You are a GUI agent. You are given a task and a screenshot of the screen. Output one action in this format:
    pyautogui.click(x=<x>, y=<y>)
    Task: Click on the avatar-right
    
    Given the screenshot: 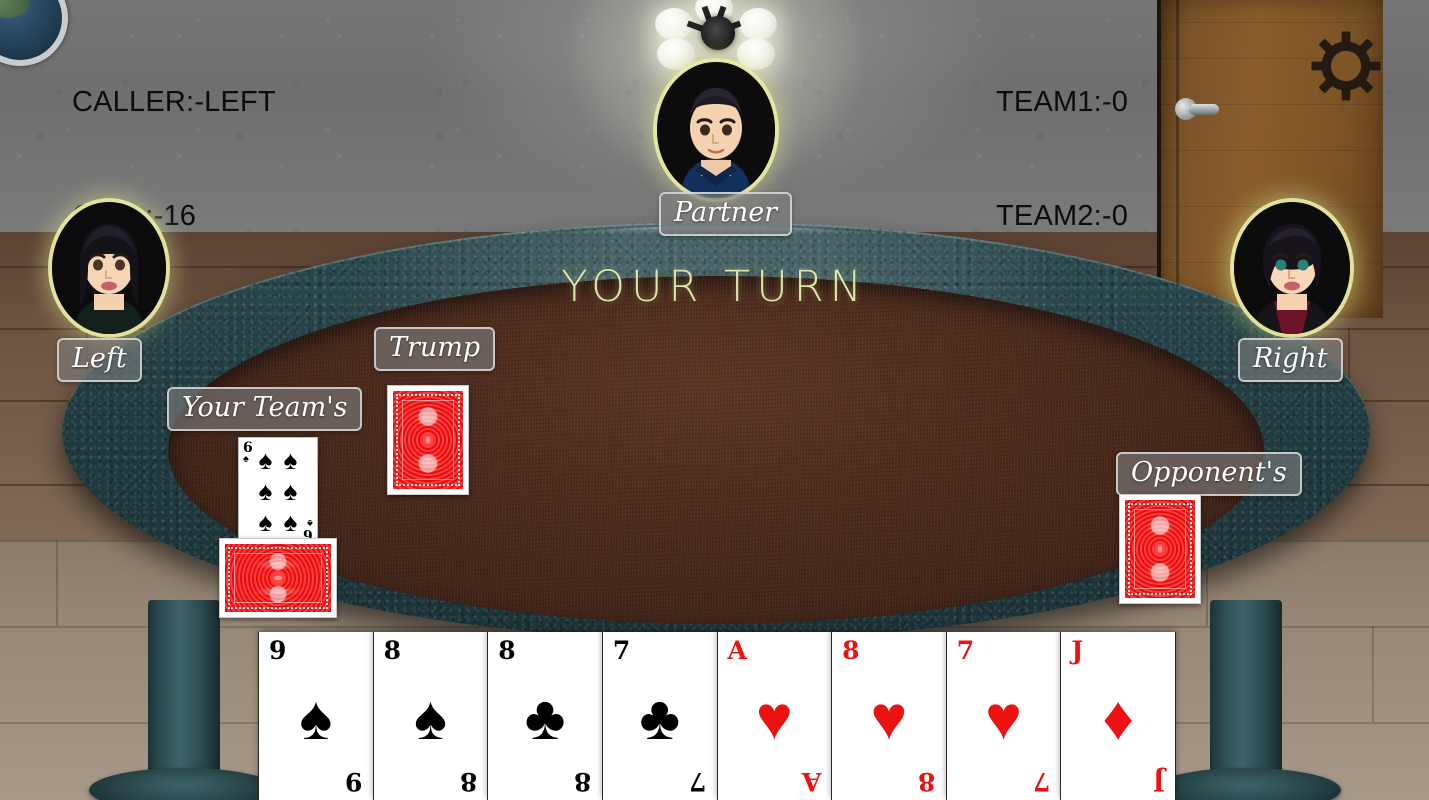 What is the action you would take?
    pyautogui.click(x=1292, y=268)
    